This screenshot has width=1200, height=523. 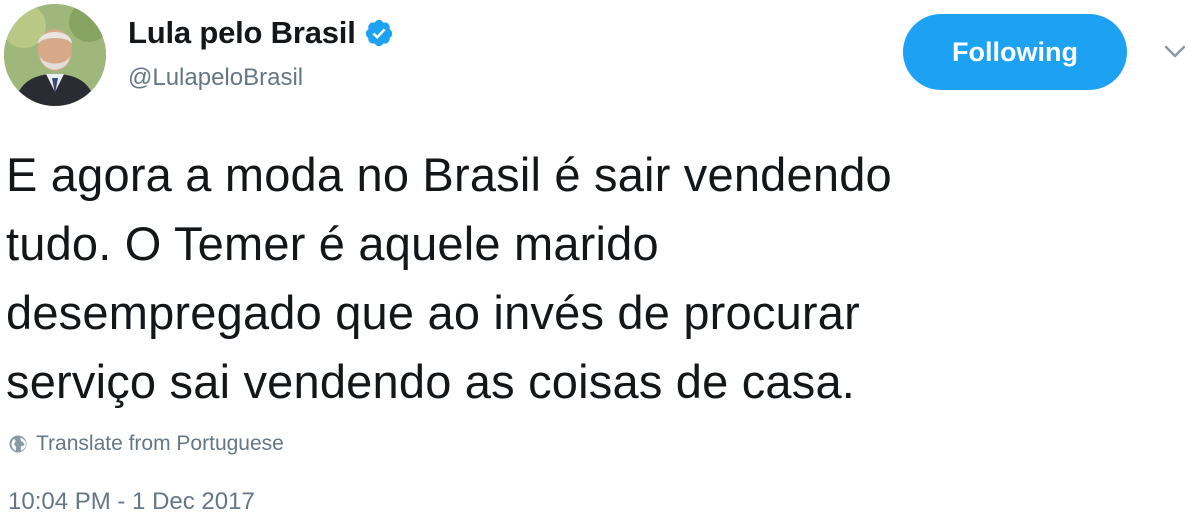 I want to click on verified-badge-icon, so click(x=379, y=33).